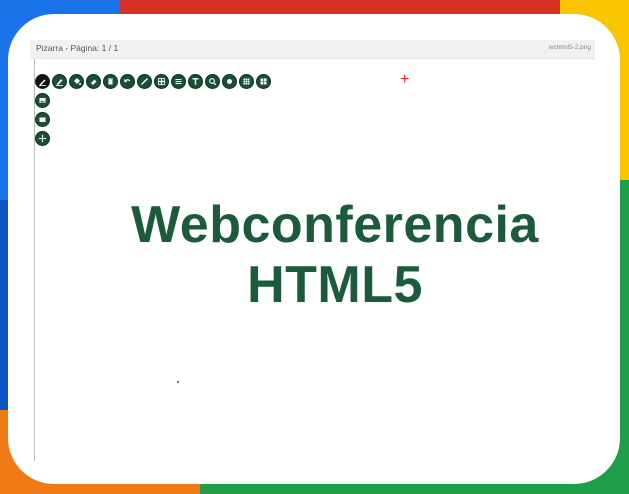  I want to click on marker-tool-button, so click(59, 81).